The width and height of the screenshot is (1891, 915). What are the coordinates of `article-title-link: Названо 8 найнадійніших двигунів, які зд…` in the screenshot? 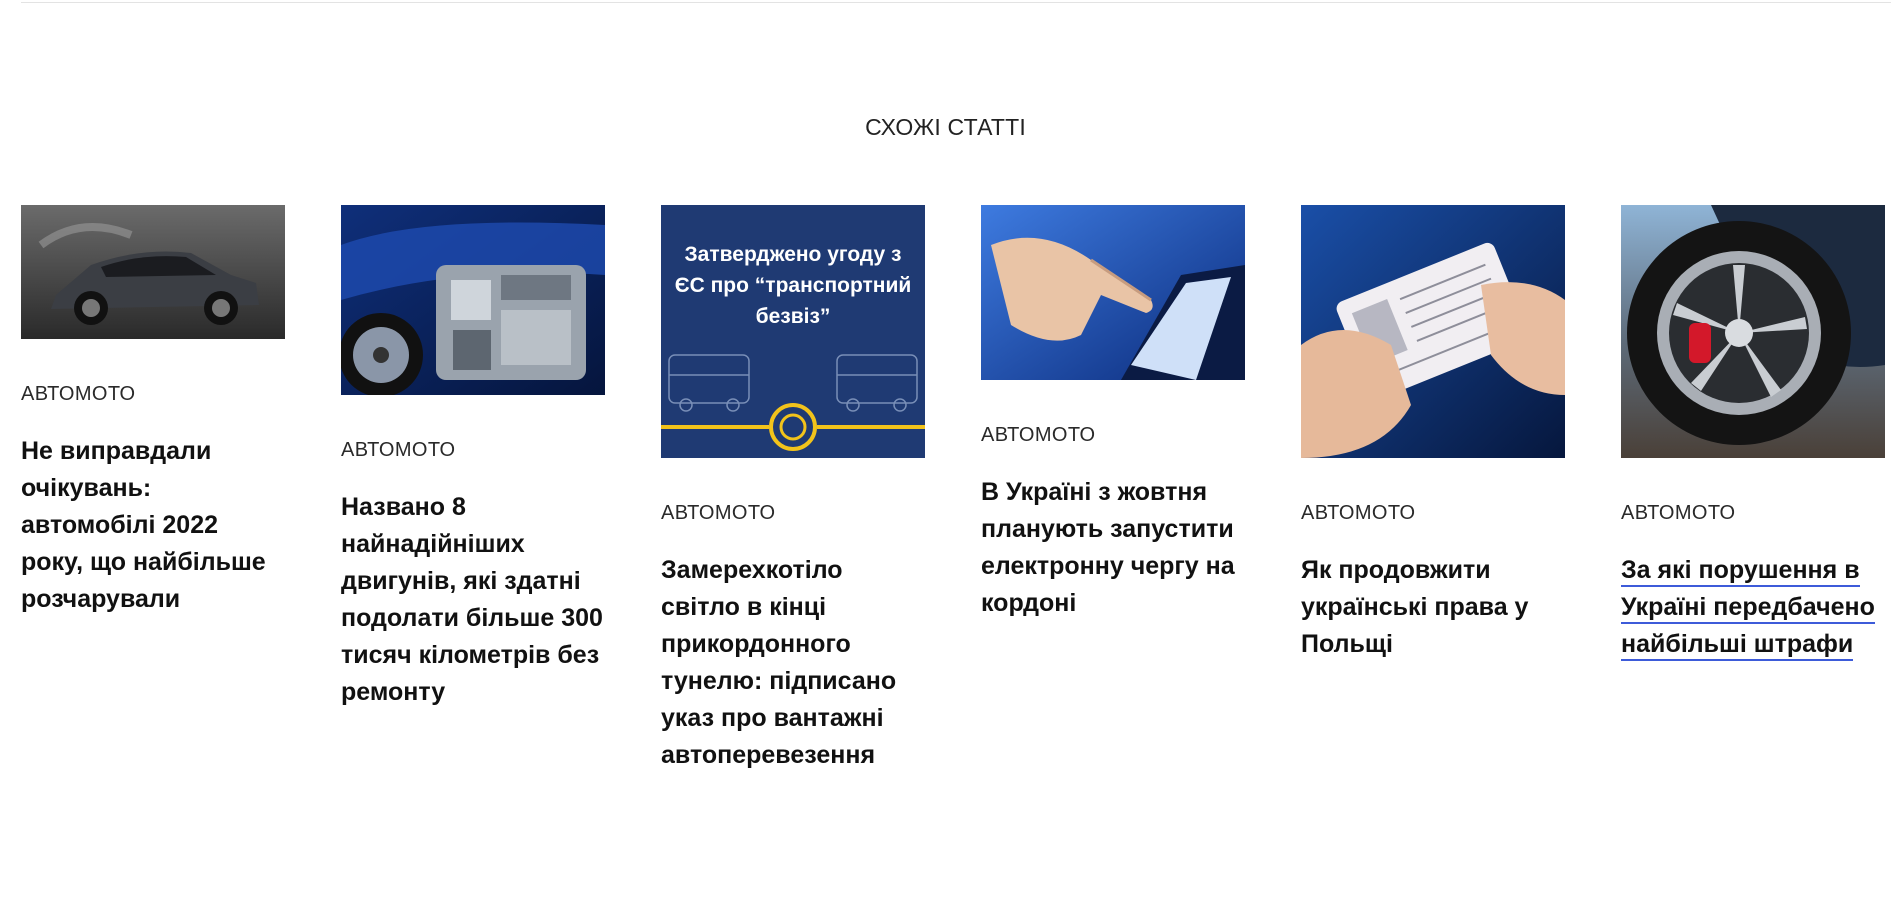 It's located at (473, 600).